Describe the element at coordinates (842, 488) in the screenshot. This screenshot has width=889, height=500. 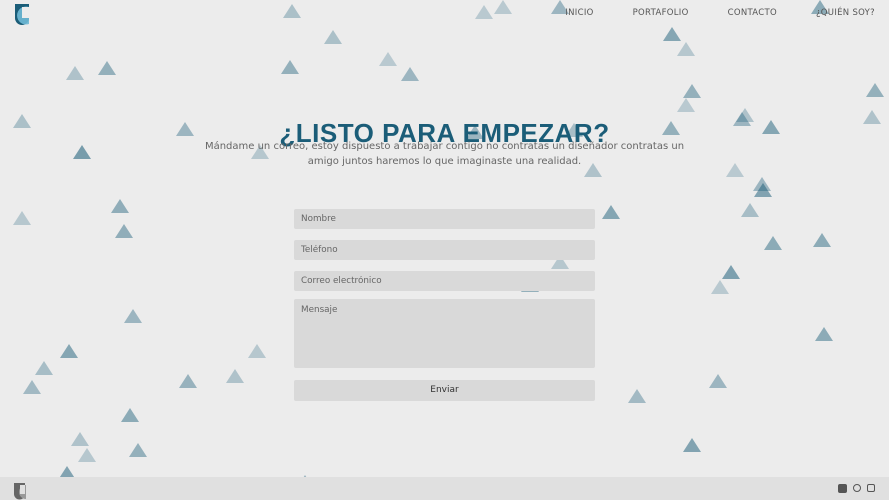
I see `facebook-icon` at that location.